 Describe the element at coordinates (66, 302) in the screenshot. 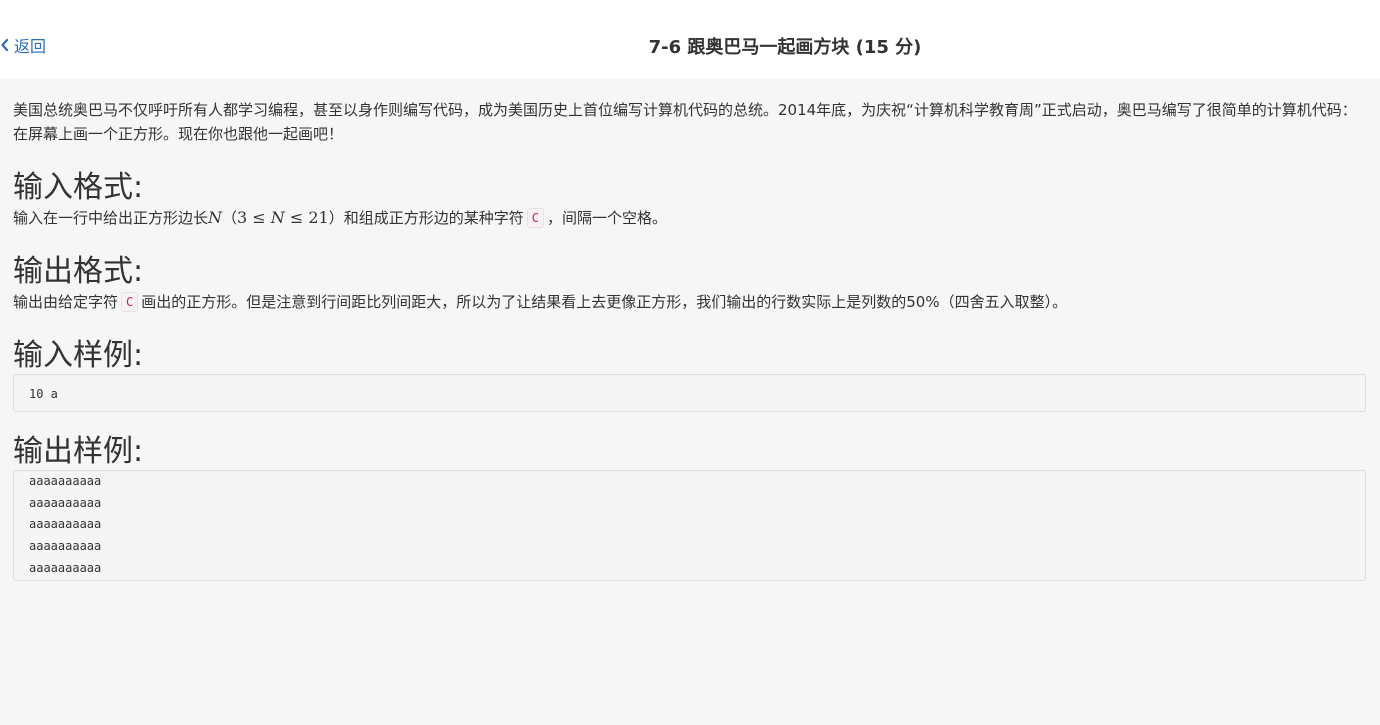

I see `output-format-before: 输出由给定字符` at that location.